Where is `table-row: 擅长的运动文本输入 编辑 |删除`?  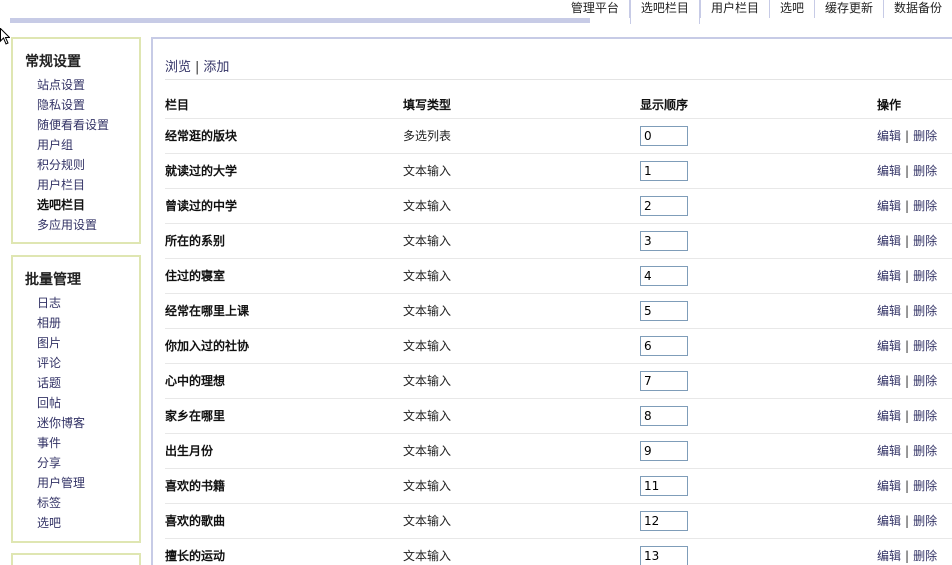 table-row: 擅长的运动文本输入 编辑 |删除 is located at coordinates (558, 551).